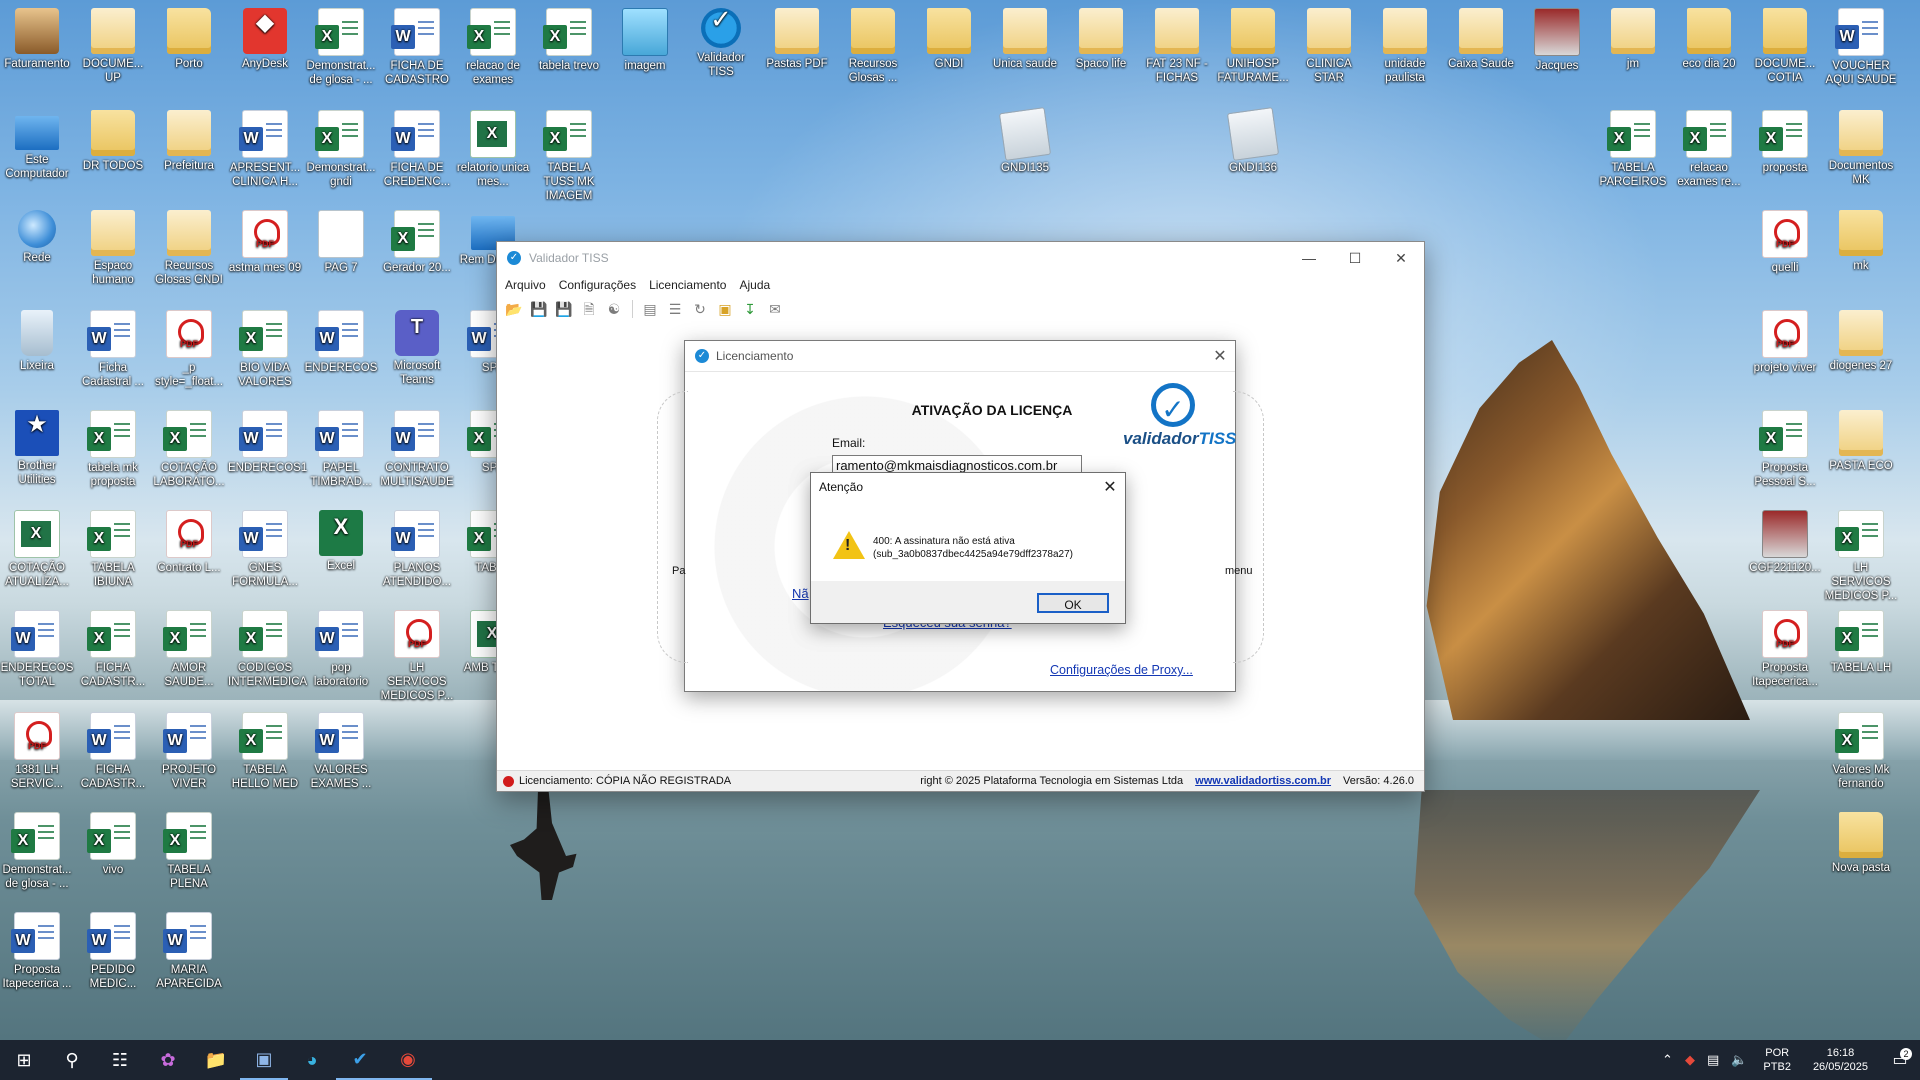 The height and width of the screenshot is (1080, 1920). What do you see at coordinates (800, 593) in the screenshot?
I see `partial-link: Nã` at bounding box center [800, 593].